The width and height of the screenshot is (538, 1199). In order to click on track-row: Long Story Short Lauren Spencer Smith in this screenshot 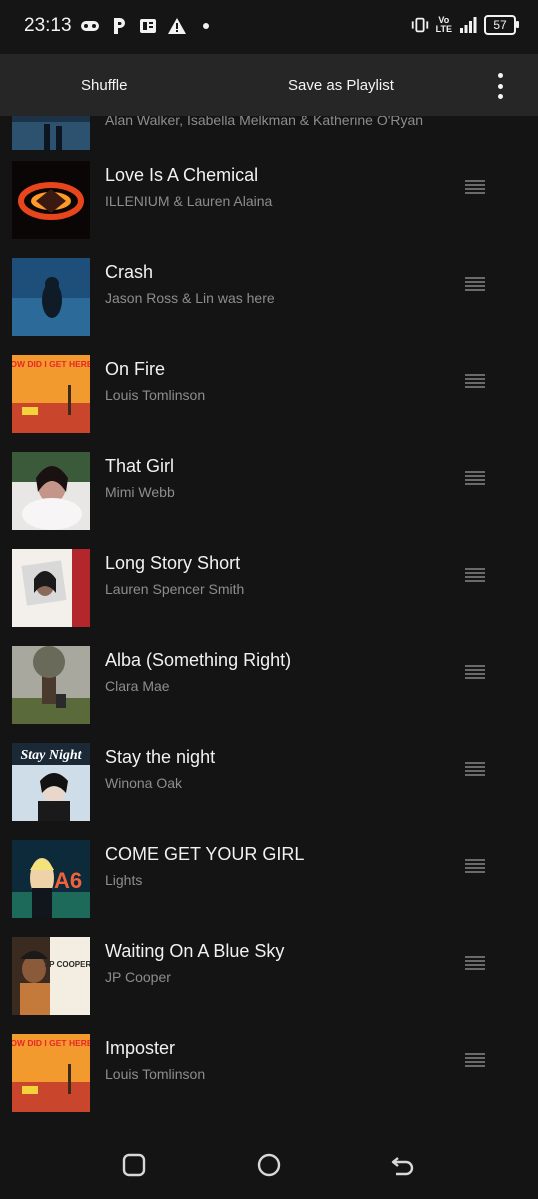, I will do `click(269, 586)`.